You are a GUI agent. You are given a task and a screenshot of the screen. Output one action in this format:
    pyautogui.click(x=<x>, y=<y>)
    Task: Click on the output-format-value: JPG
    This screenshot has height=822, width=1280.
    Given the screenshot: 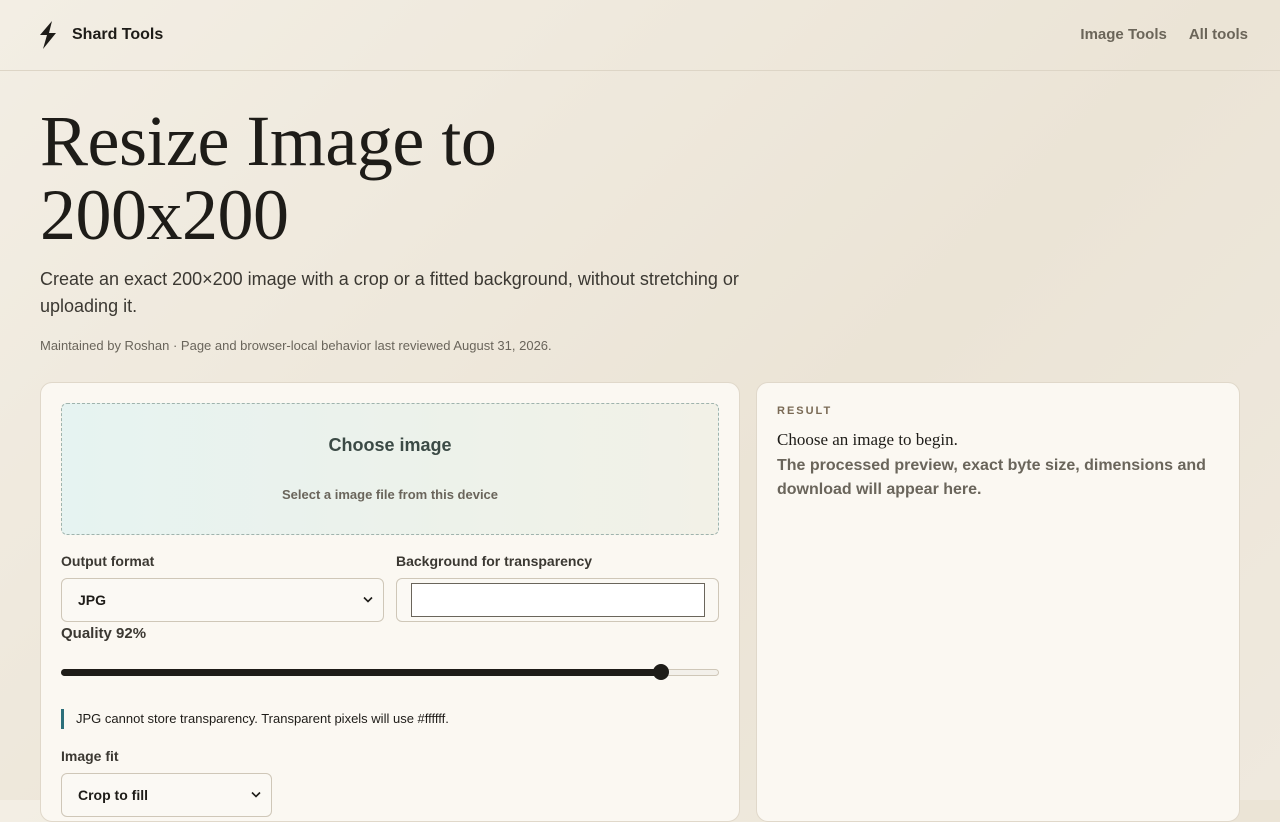 What is the action you would take?
    pyautogui.click(x=92, y=600)
    